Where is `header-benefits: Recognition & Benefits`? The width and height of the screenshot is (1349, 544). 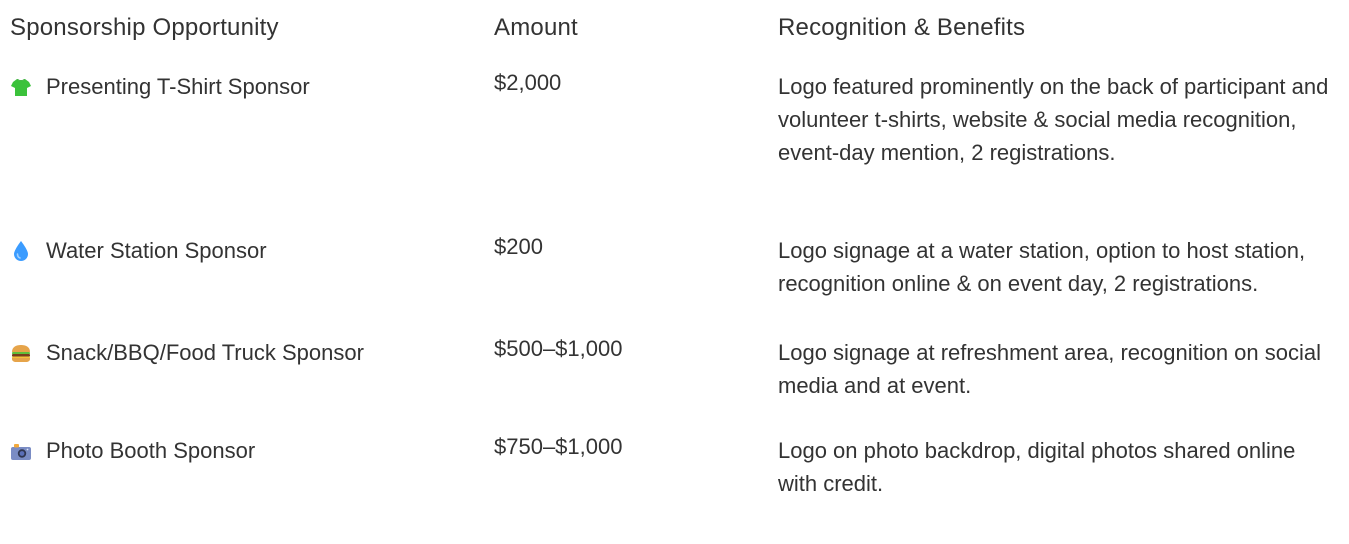 header-benefits: Recognition & Benefits is located at coordinates (902, 27).